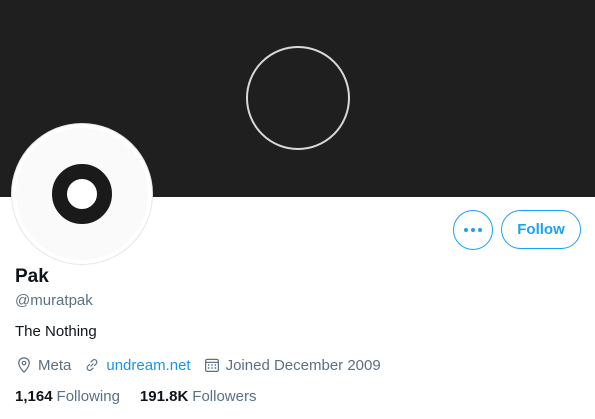 The width and height of the screenshot is (595, 419). Describe the element at coordinates (55, 365) in the screenshot. I see `location-text: Meta` at that location.